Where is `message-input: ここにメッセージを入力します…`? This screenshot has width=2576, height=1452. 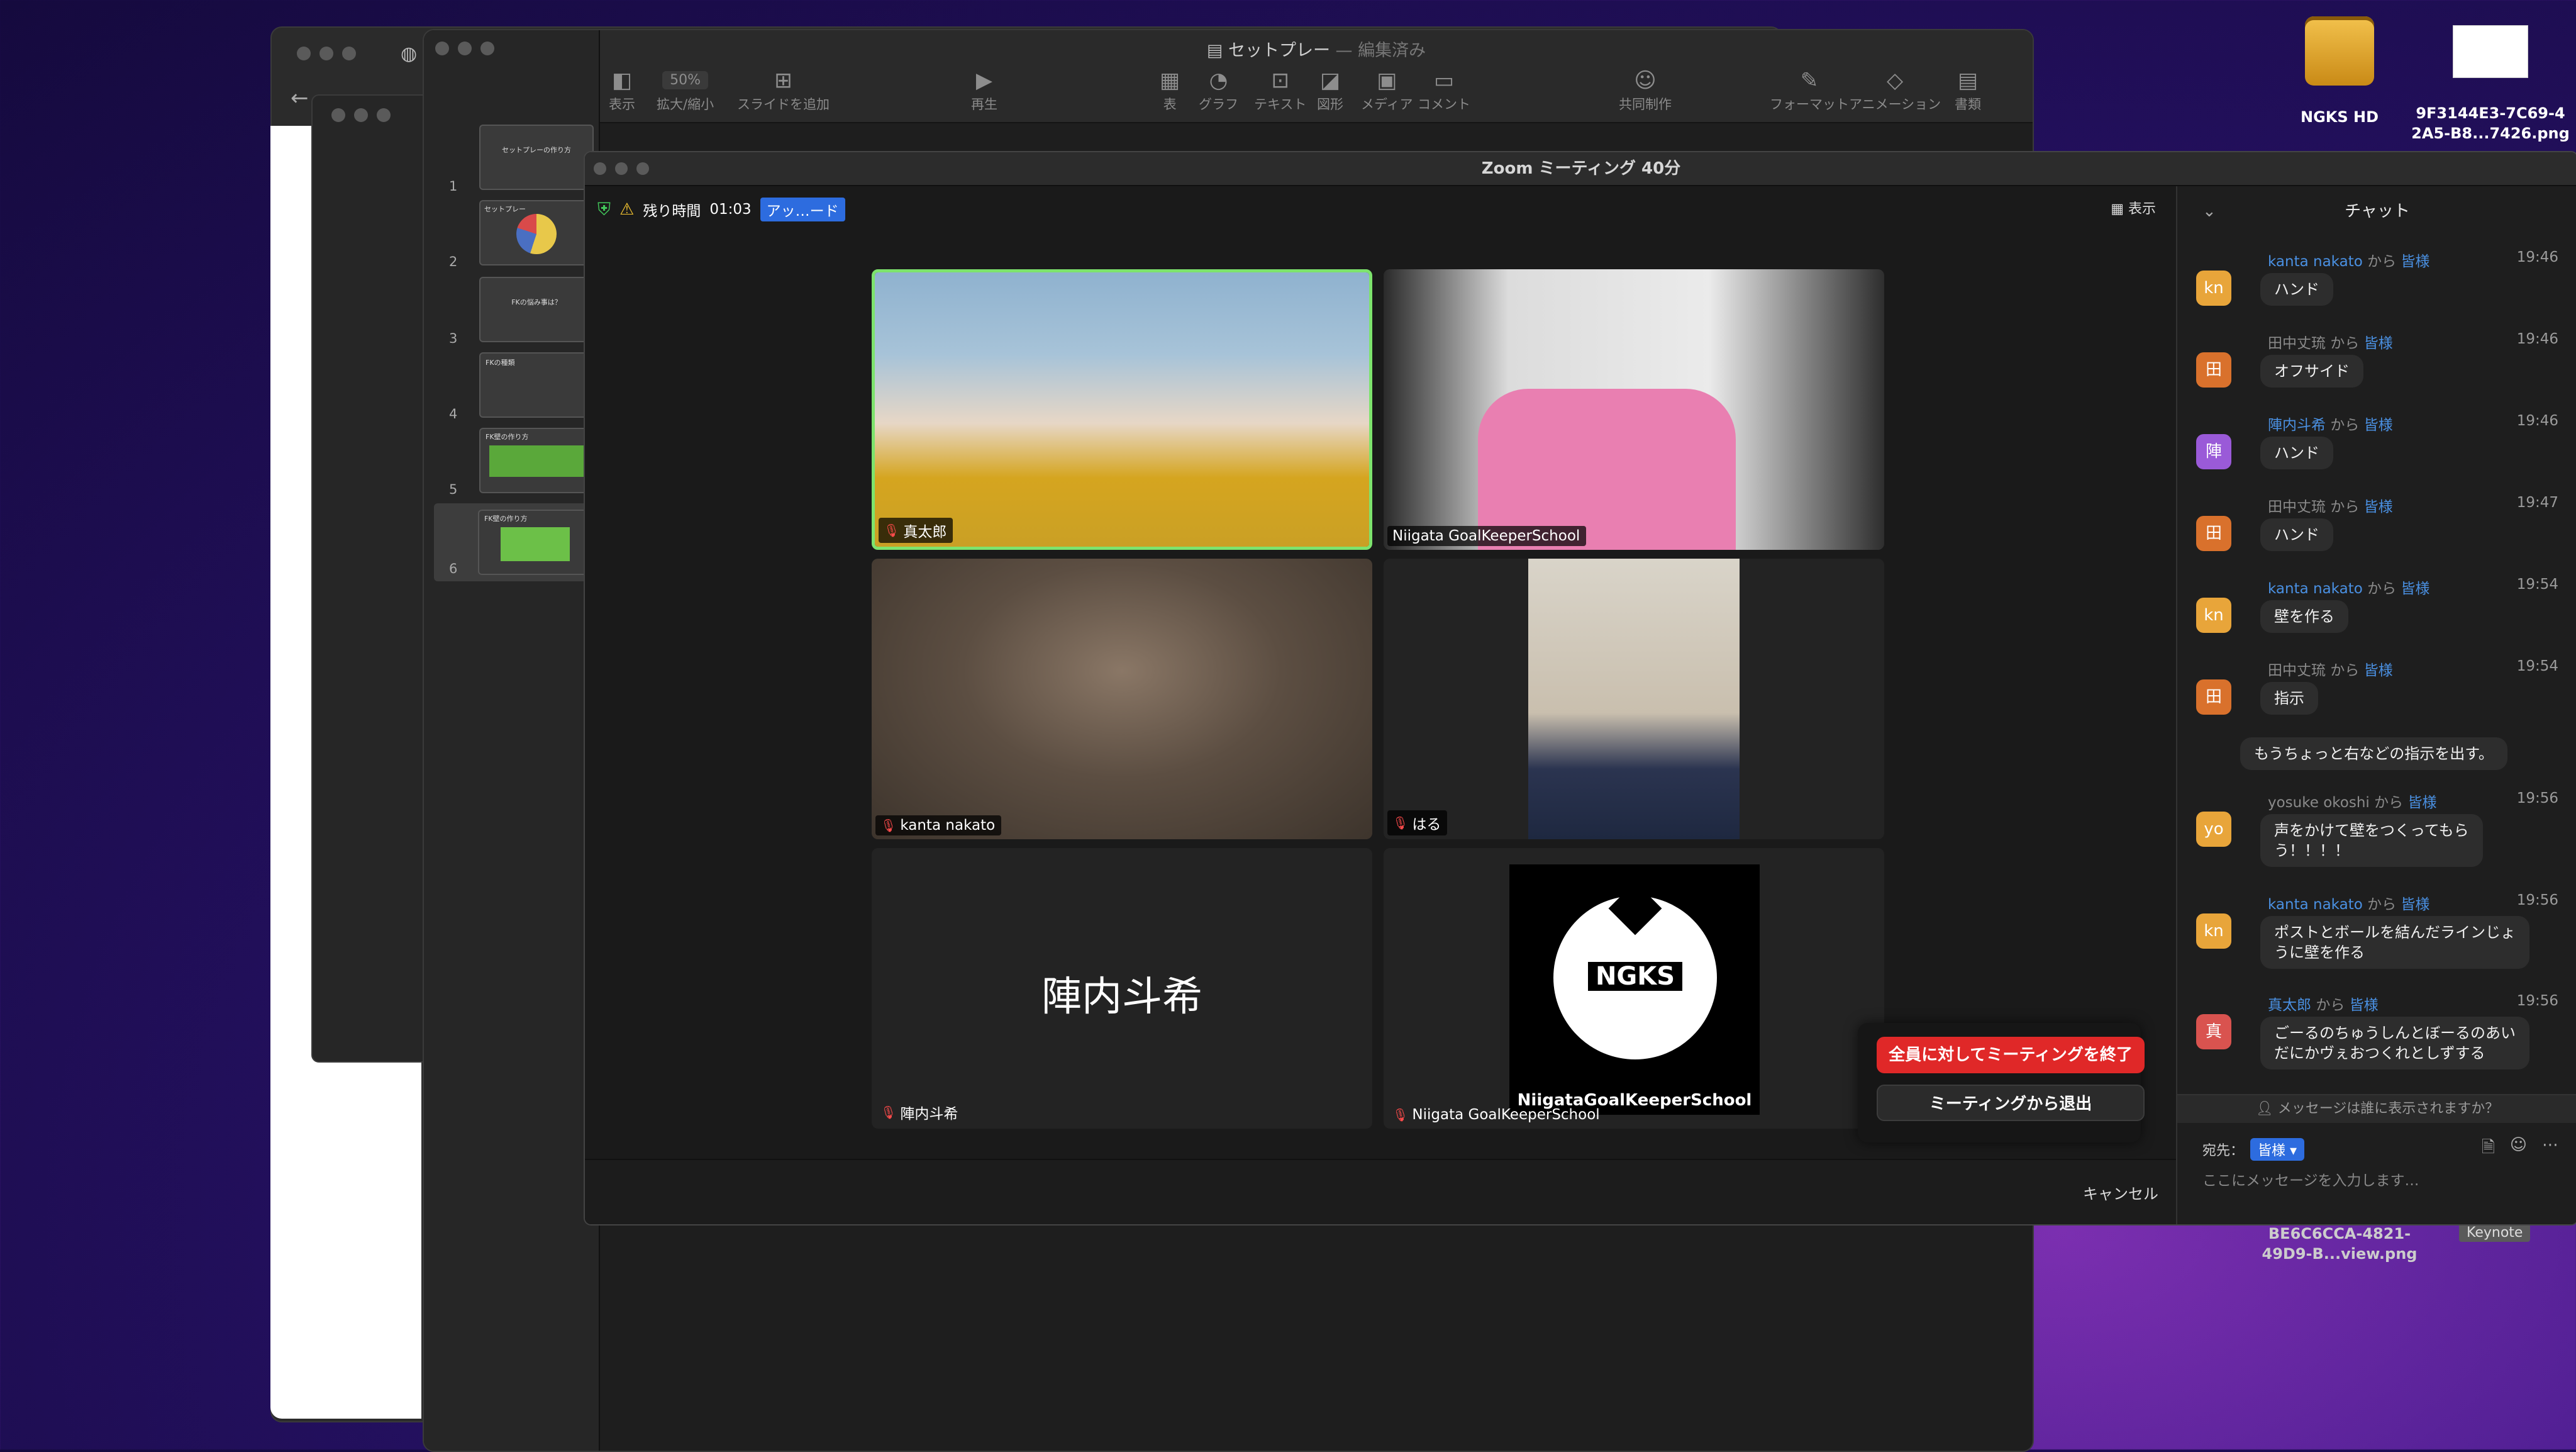
message-input: ここにメッセージを入力します… is located at coordinates (2377, 1179).